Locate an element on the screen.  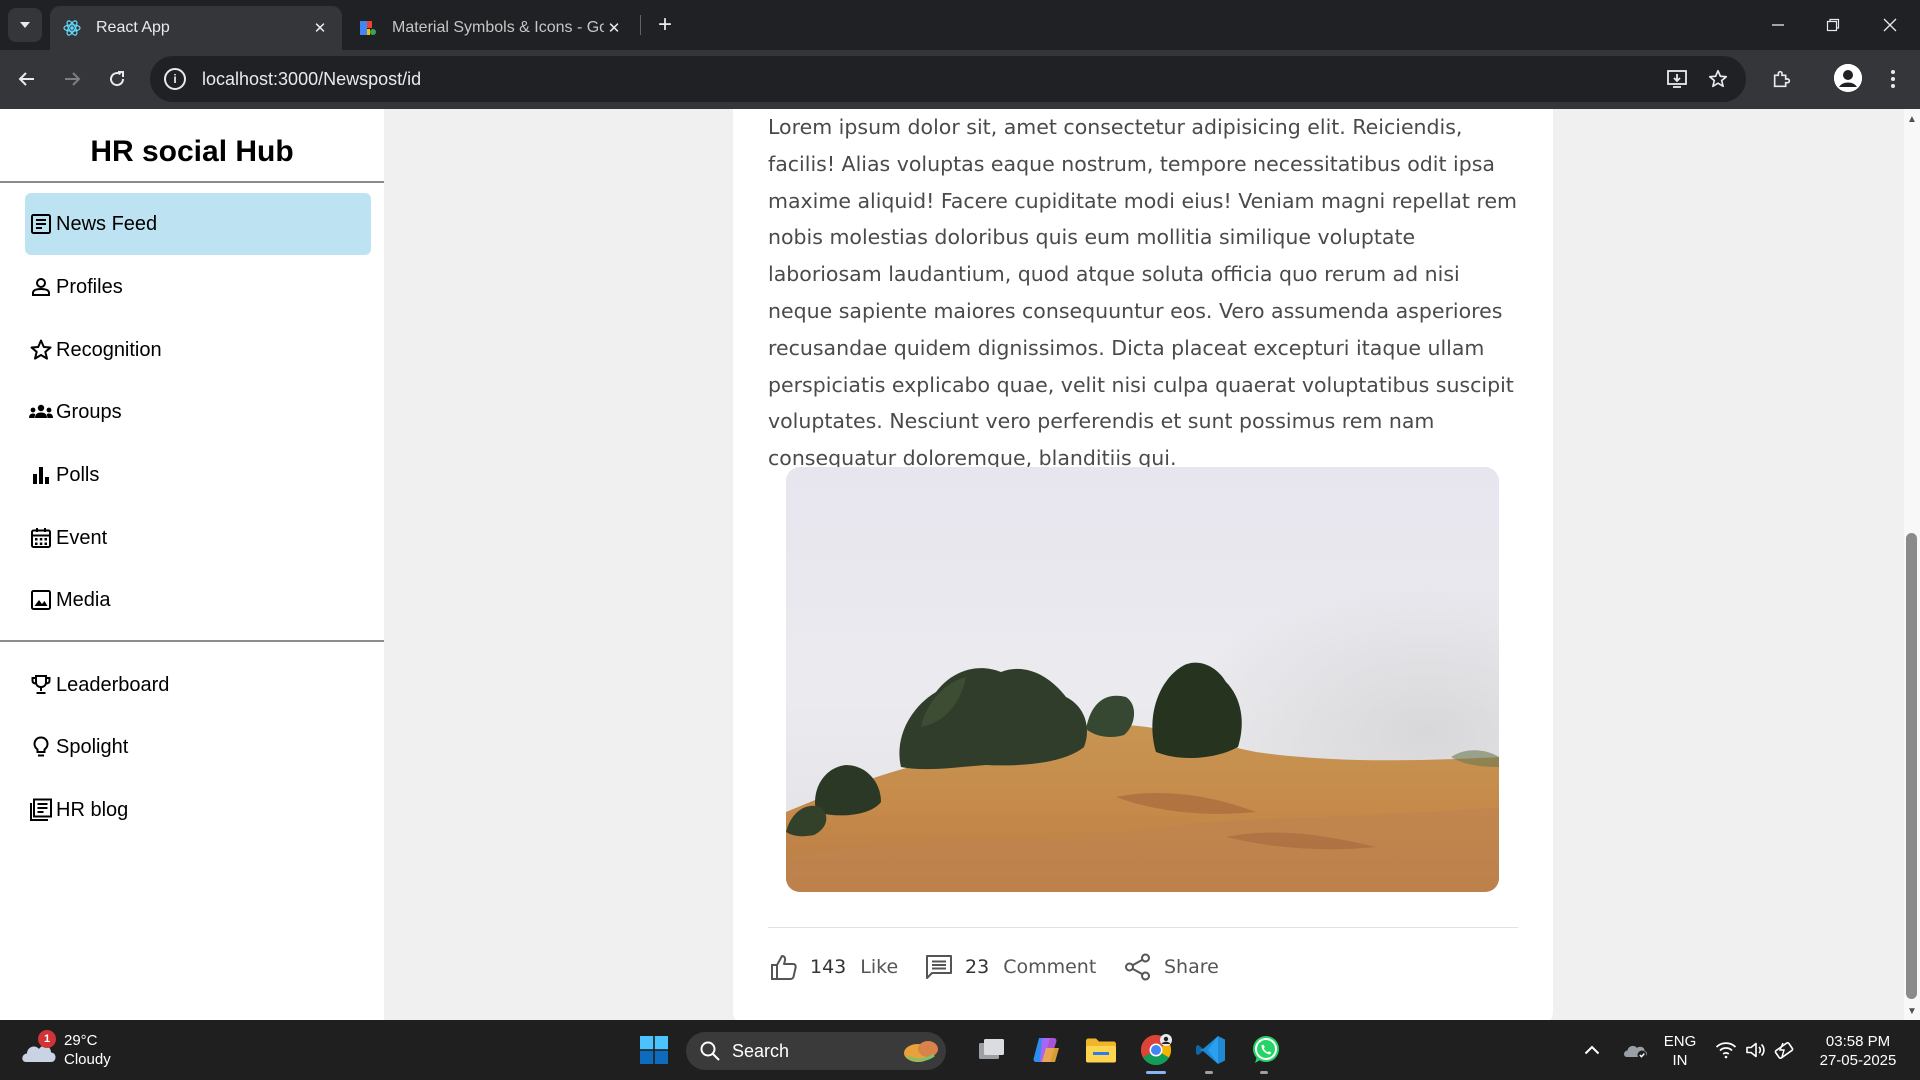
site-info-icon: i is located at coordinates (175, 79).